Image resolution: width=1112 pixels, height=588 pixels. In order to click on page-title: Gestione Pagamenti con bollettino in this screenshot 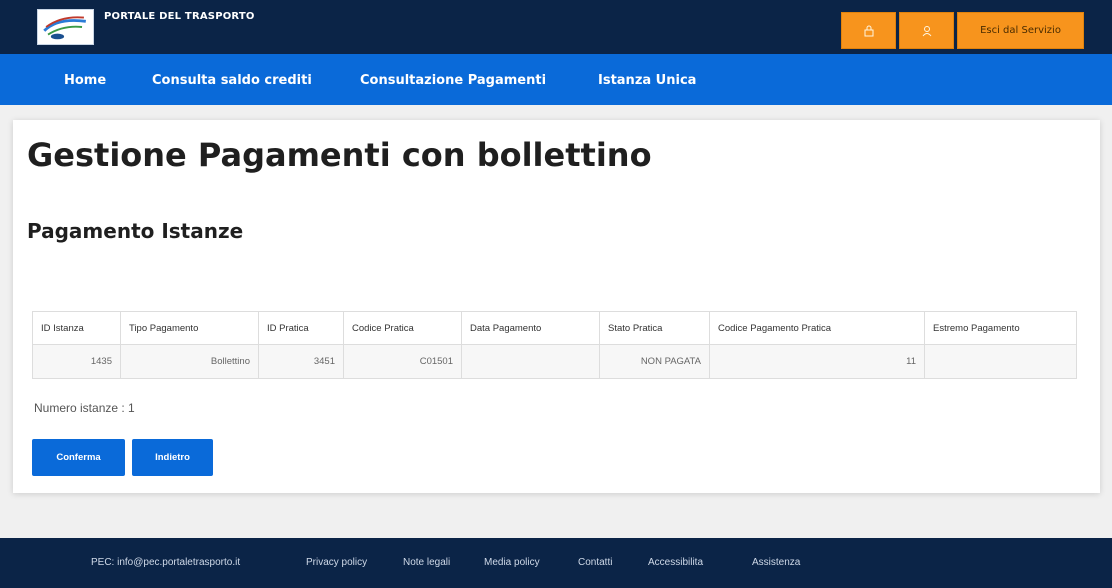, I will do `click(339, 155)`.